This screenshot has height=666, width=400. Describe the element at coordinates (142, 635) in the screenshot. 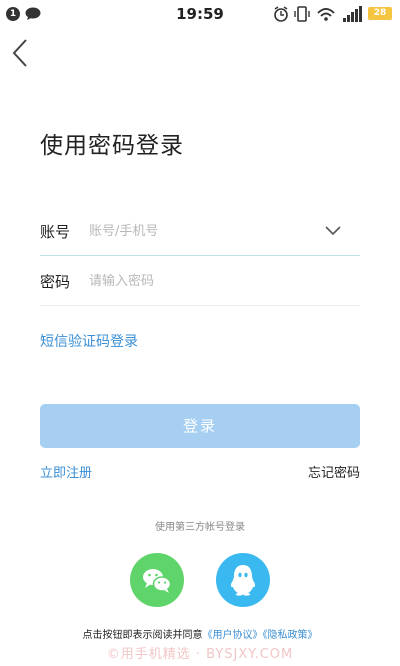

I see `agreement-prefix: 点击按钮即表示阅读并同意` at that location.